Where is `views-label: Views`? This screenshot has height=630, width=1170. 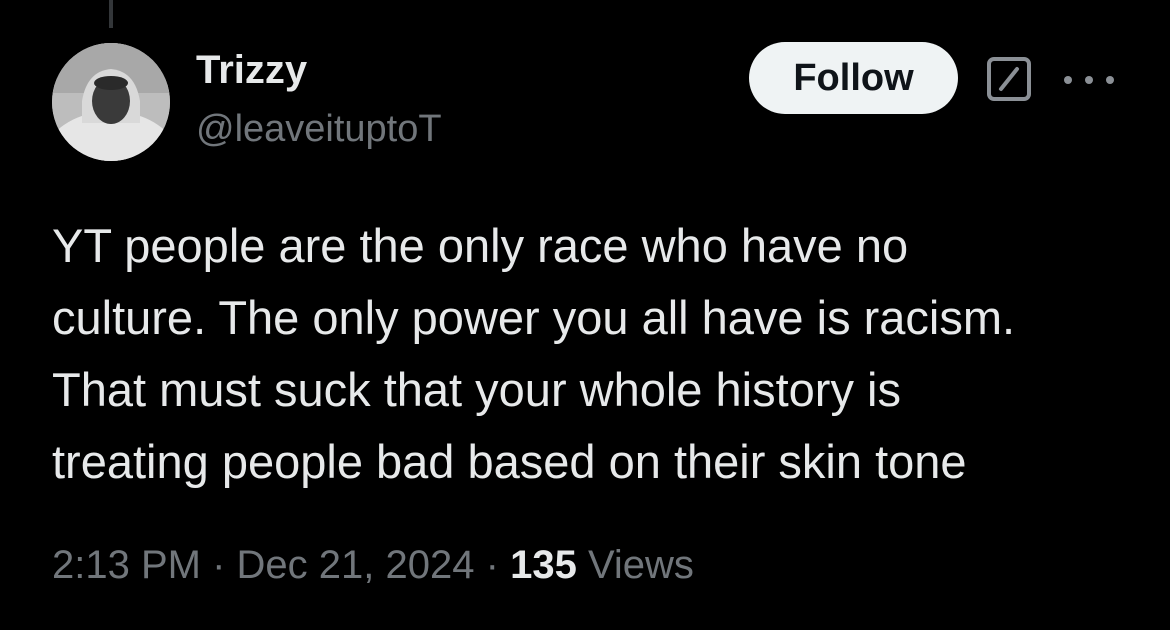
views-label: Views is located at coordinates (640, 565).